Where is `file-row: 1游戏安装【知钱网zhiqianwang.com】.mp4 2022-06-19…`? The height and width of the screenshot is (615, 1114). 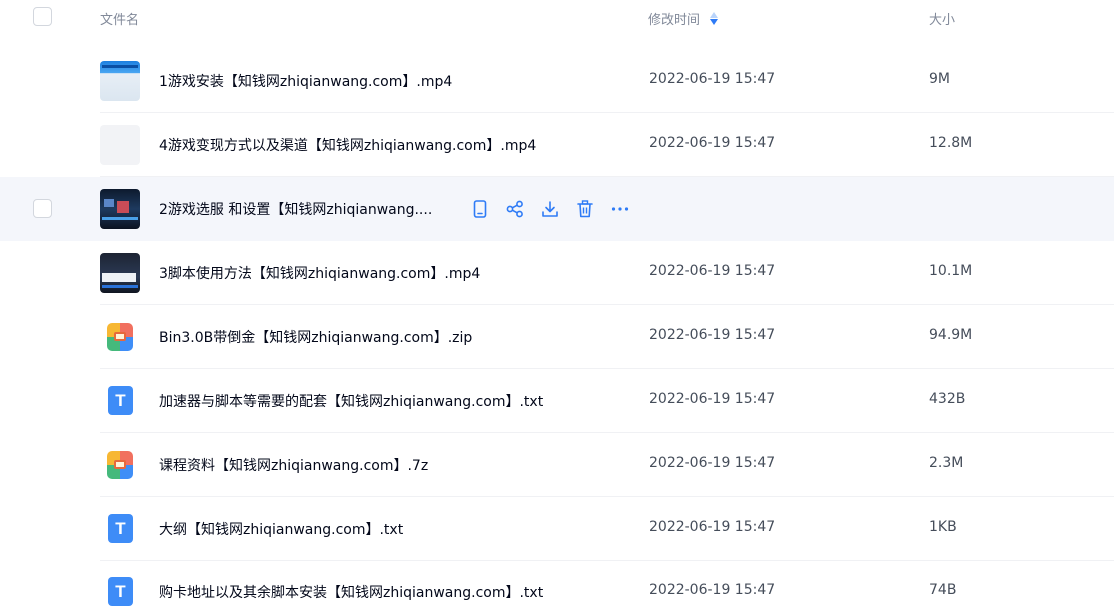
file-row: 1游戏安装【知钱网zhiqianwang.com】.mp4 2022-06-19… is located at coordinates (557, 81).